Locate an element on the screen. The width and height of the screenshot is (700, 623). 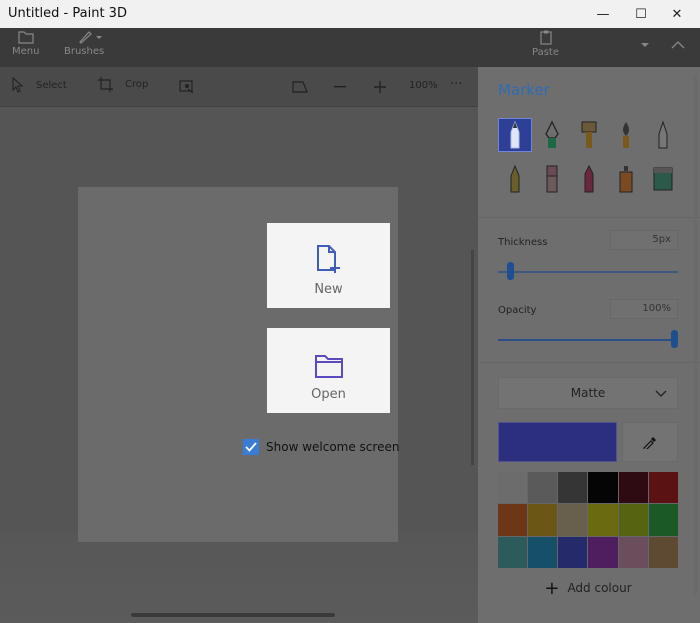
new-label: New is located at coordinates (328, 289).